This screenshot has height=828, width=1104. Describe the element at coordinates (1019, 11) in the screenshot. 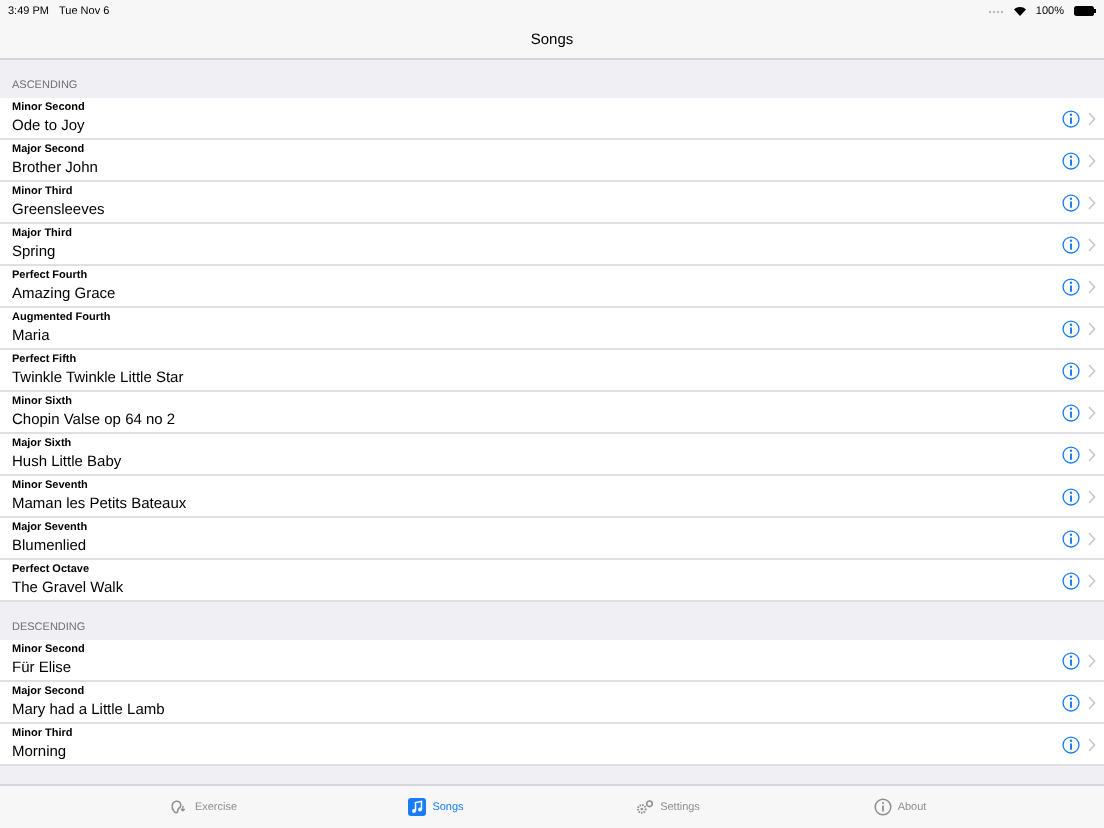

I see `wifi-icon` at that location.